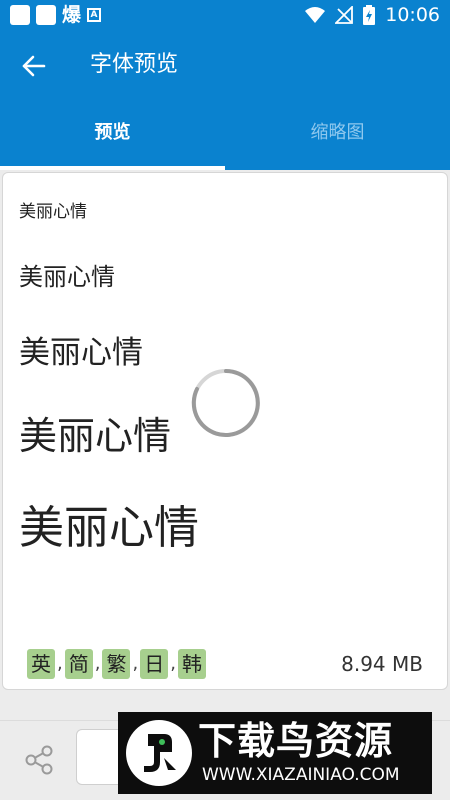 The width and height of the screenshot is (450, 800). Describe the element at coordinates (412, 15) in the screenshot. I see `clock-time: 10:06` at that location.